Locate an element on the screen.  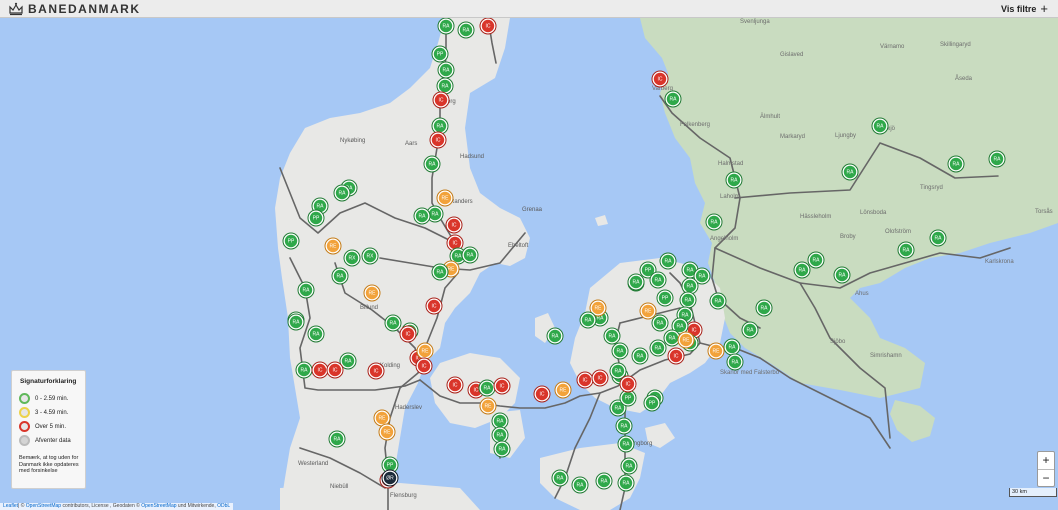
zoom-out-button: − is located at coordinates (1046, 478).